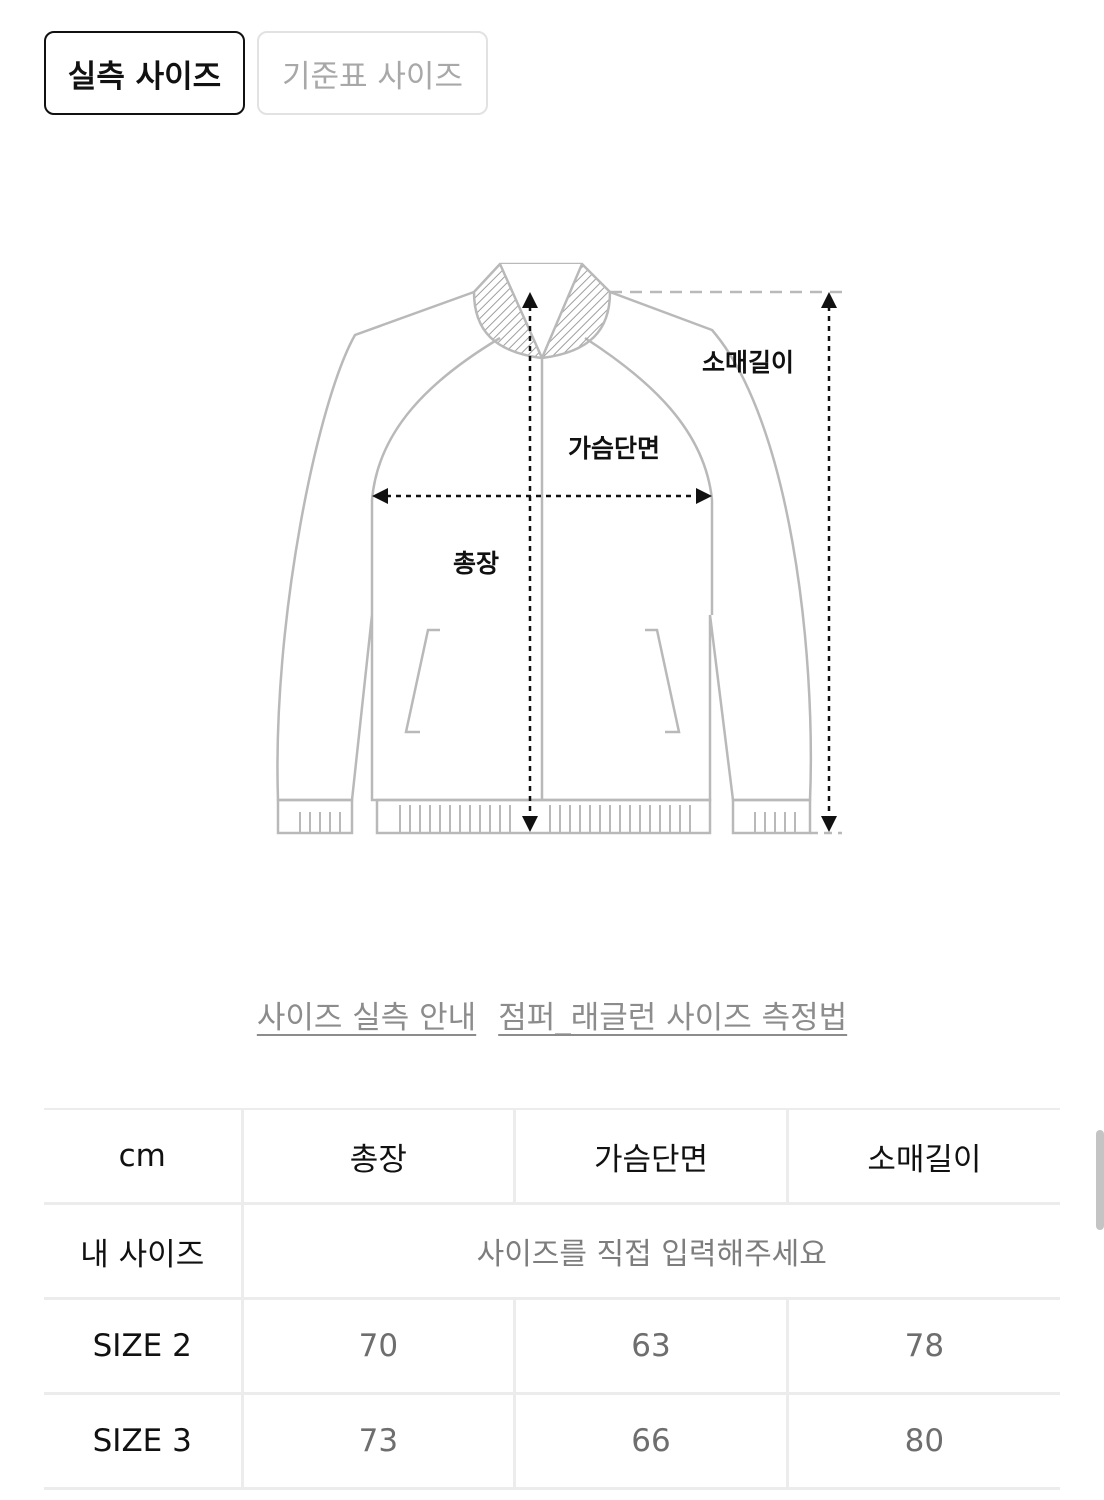 This screenshot has width=1104, height=1500. Describe the element at coordinates (922, 1156) in the screenshot. I see `column-header: 소매길이` at that location.